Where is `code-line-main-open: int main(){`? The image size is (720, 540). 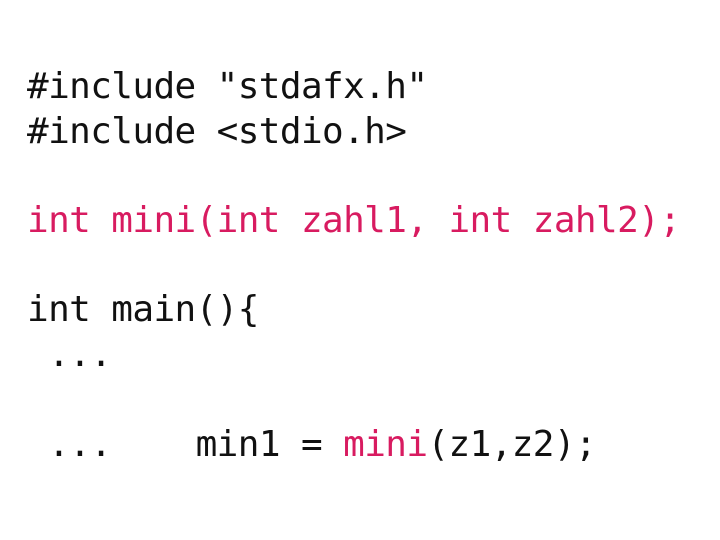 code-line-main-open: int main(){ is located at coordinates (143, 309).